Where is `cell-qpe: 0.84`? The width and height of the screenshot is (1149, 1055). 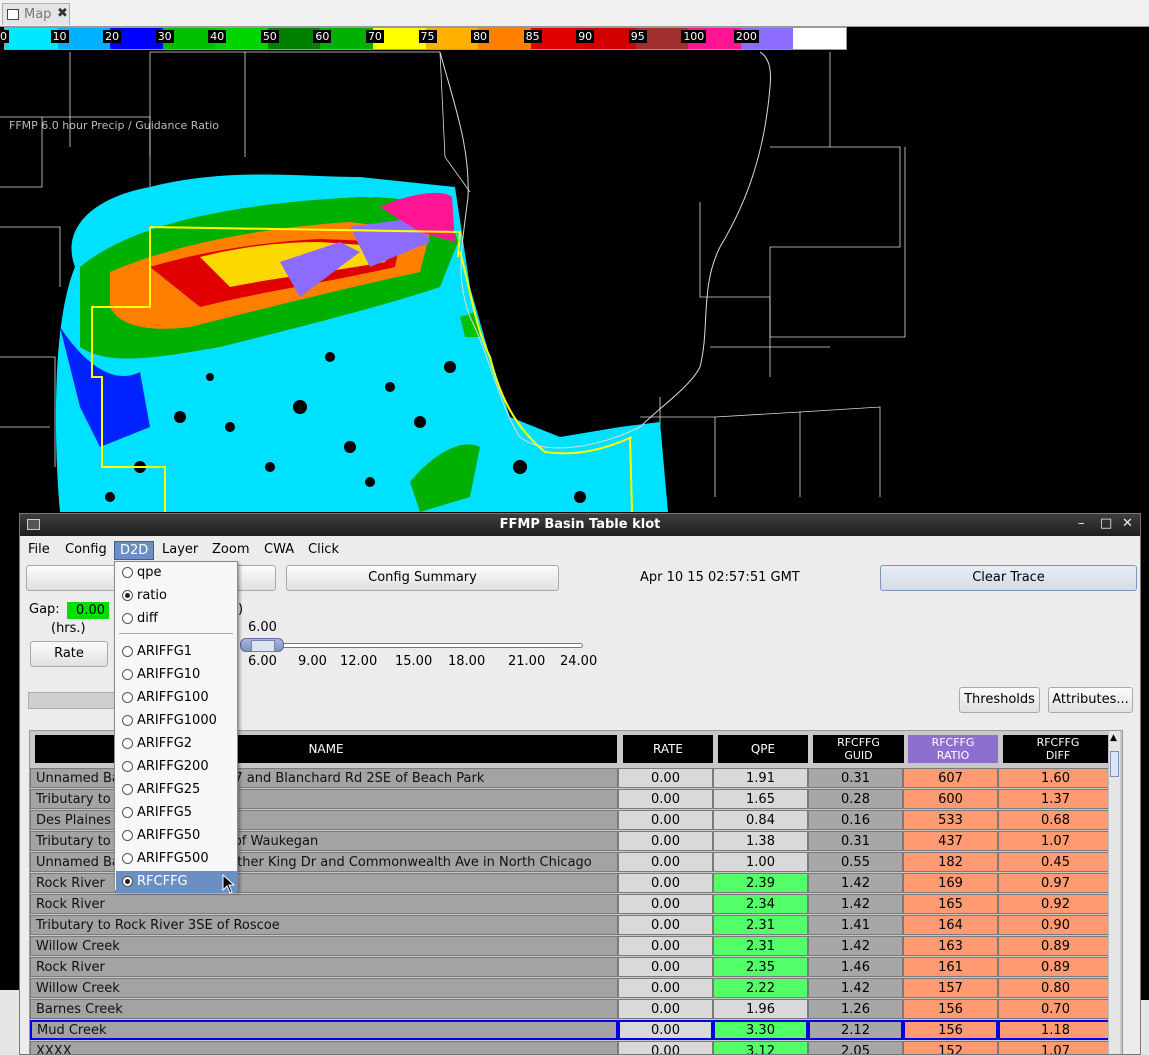 cell-qpe: 0.84 is located at coordinates (760, 820).